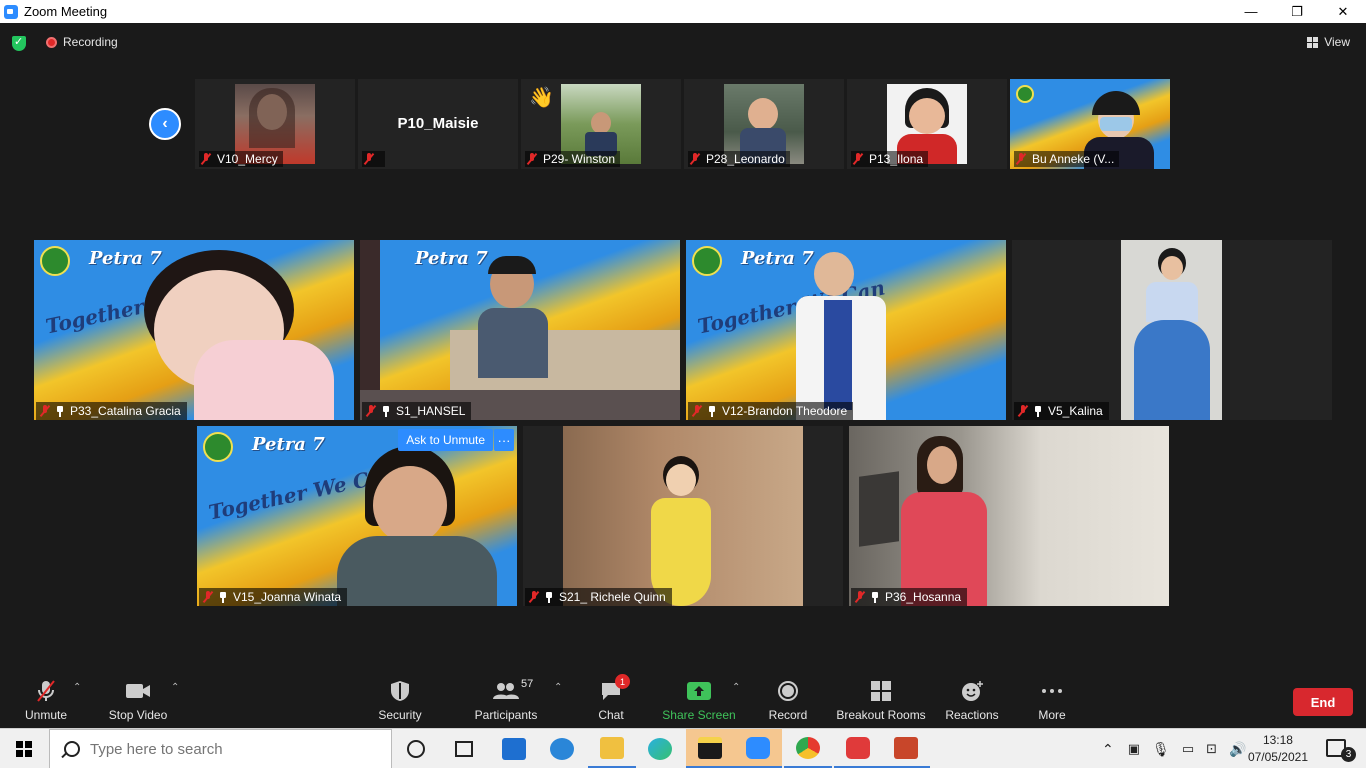  I want to click on powerpoint-app, so click(906, 748).